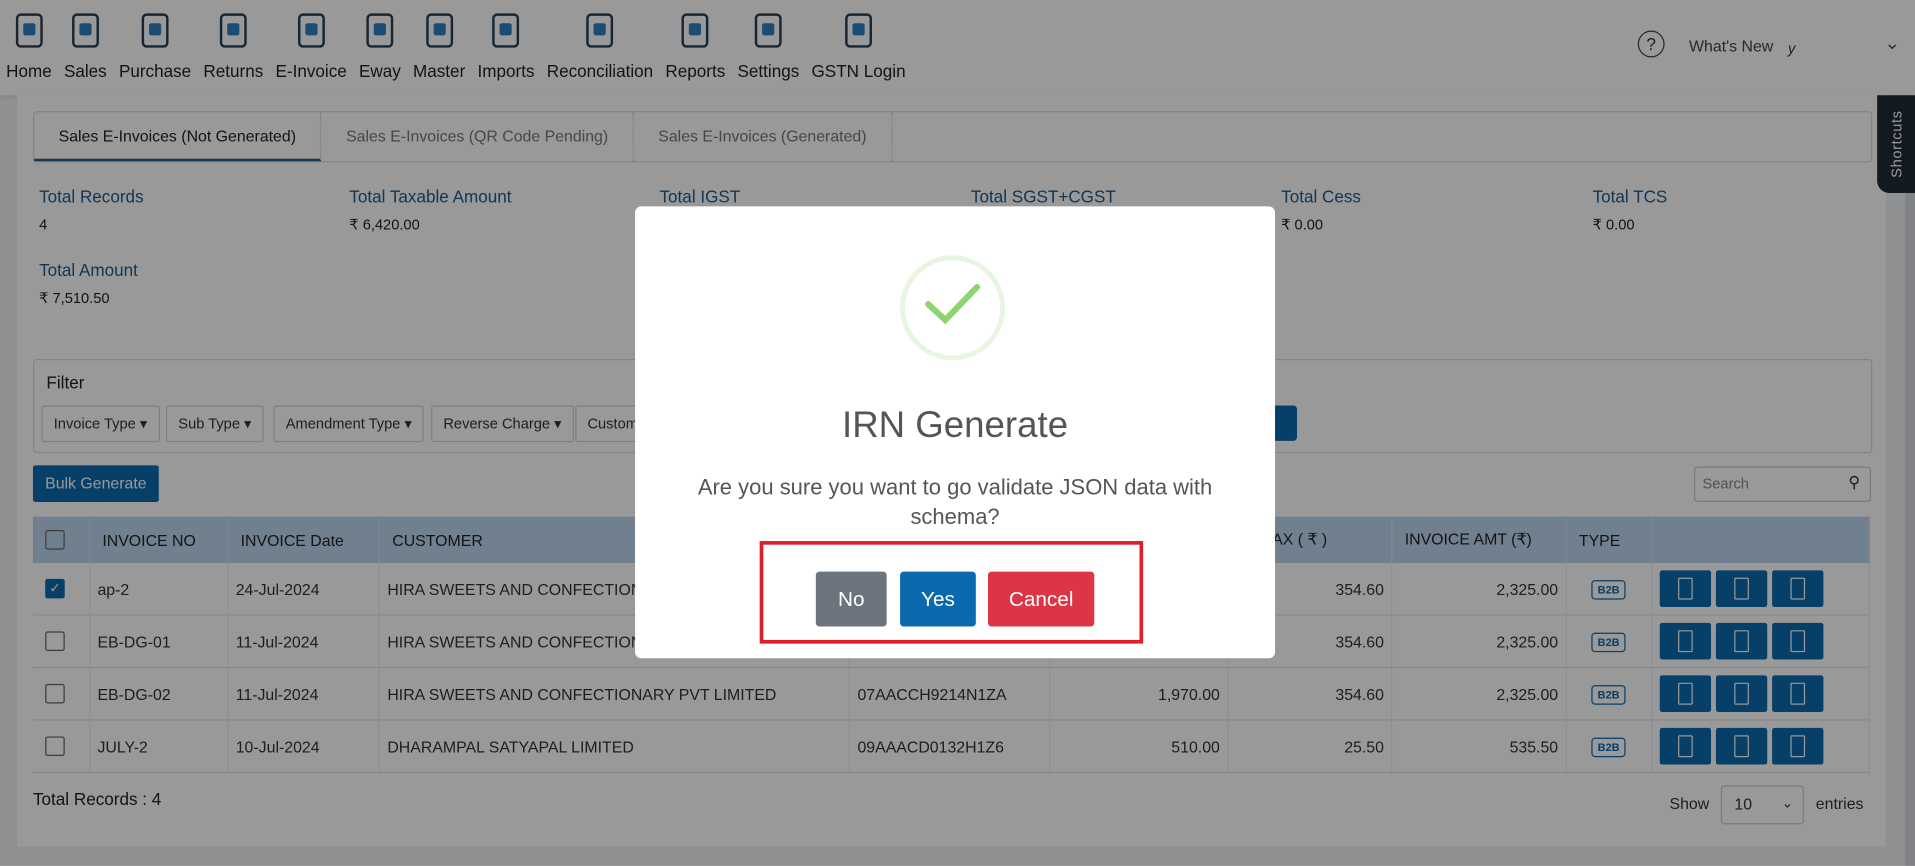 The width and height of the screenshot is (1915, 866). What do you see at coordinates (955, 425) in the screenshot?
I see `dialog-title: IRN Generate` at bounding box center [955, 425].